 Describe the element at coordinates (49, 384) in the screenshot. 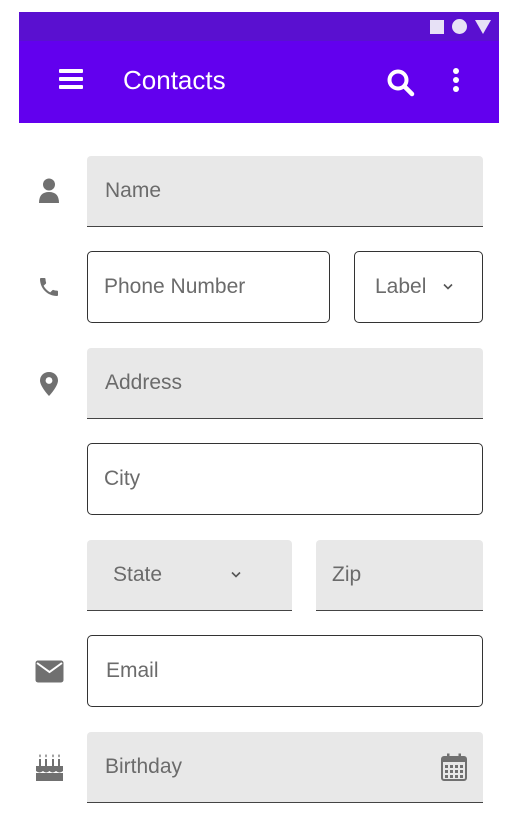

I see `location-pin-icon` at that location.